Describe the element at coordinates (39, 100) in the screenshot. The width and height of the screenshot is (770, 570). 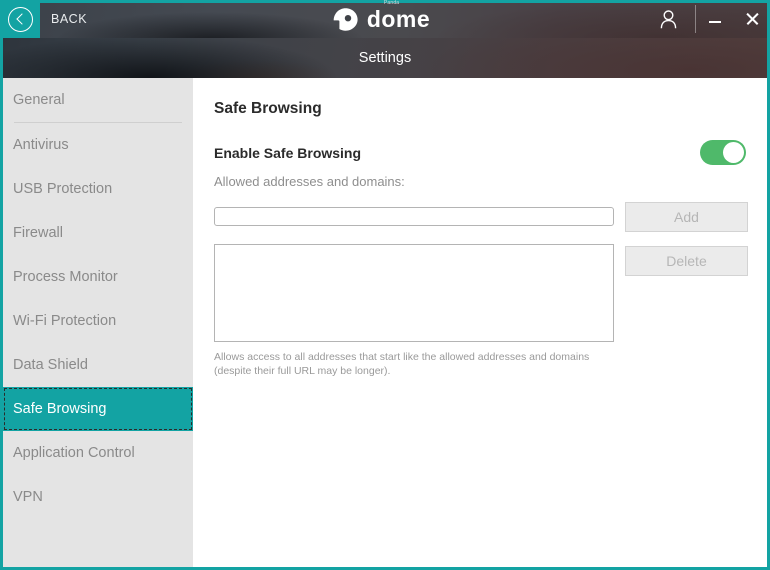
I see `sidebar-item-label: General` at that location.